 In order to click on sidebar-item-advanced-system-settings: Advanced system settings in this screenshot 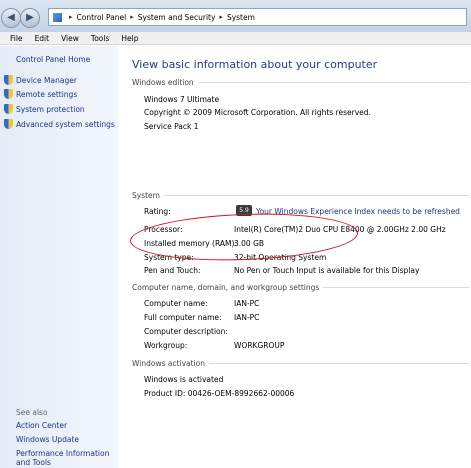, I will do `click(59, 124)`.